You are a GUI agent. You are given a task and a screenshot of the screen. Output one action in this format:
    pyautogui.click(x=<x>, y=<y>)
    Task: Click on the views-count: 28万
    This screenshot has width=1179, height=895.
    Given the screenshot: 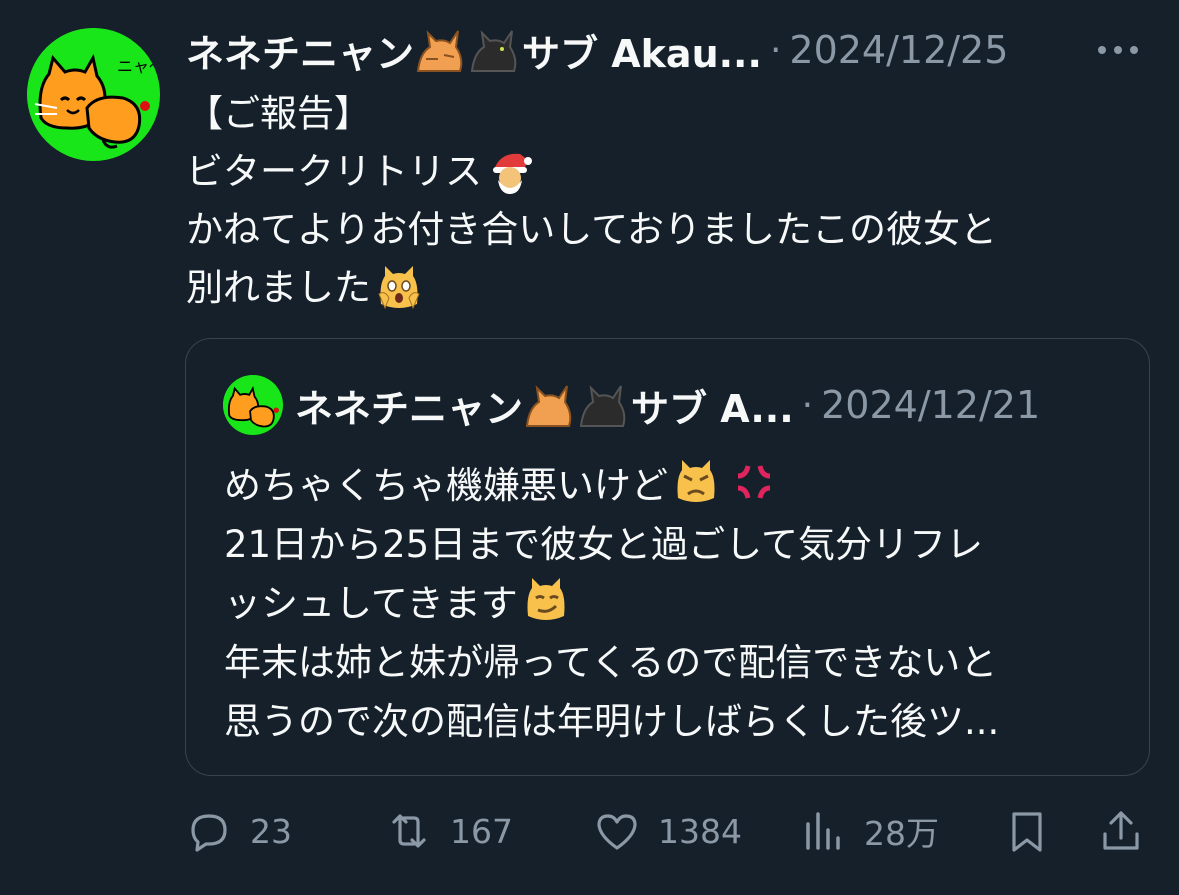 What is the action you would take?
    pyautogui.click(x=901, y=833)
    